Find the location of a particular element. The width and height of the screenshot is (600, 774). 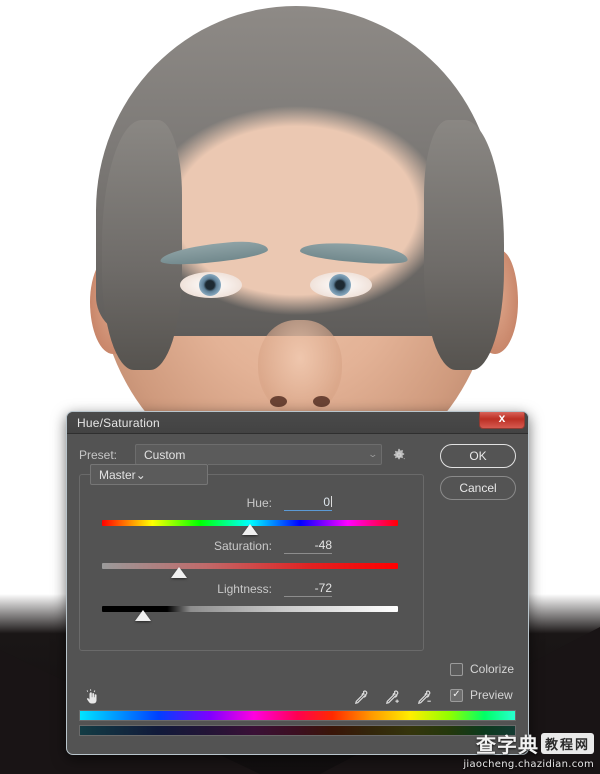

ok-button: OK is located at coordinates (478, 456).